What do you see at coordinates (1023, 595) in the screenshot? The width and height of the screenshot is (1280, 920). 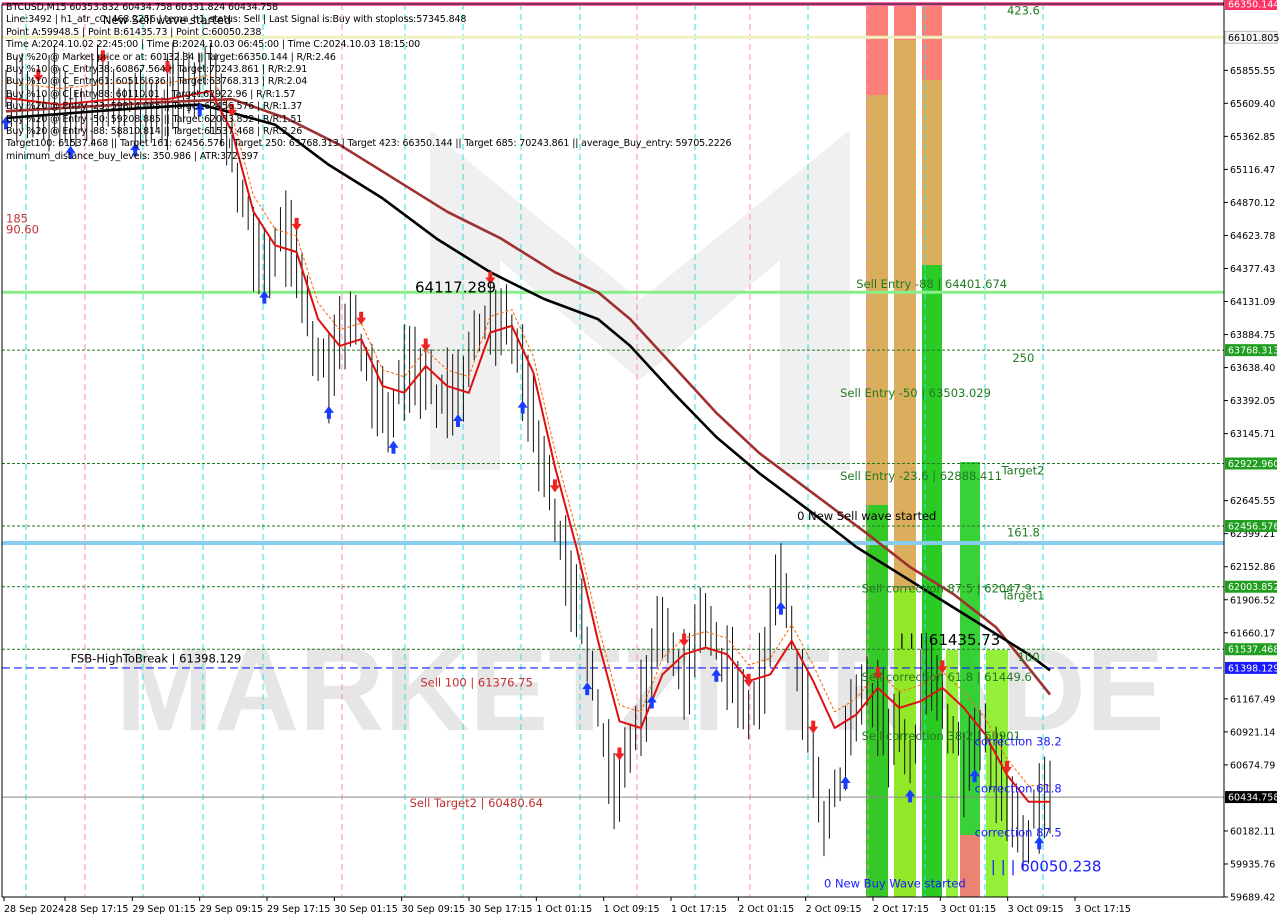 I see `chart-annotation: Target1` at bounding box center [1023, 595].